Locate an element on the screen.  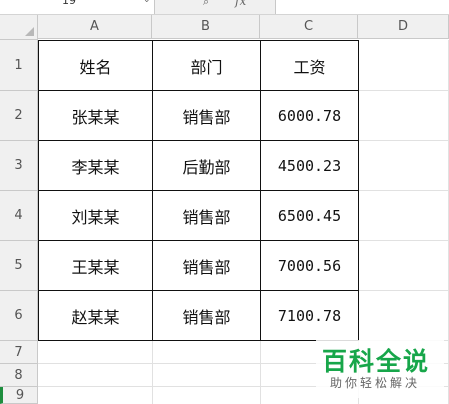
cell-c6: 7100.78 is located at coordinates (309, 315).